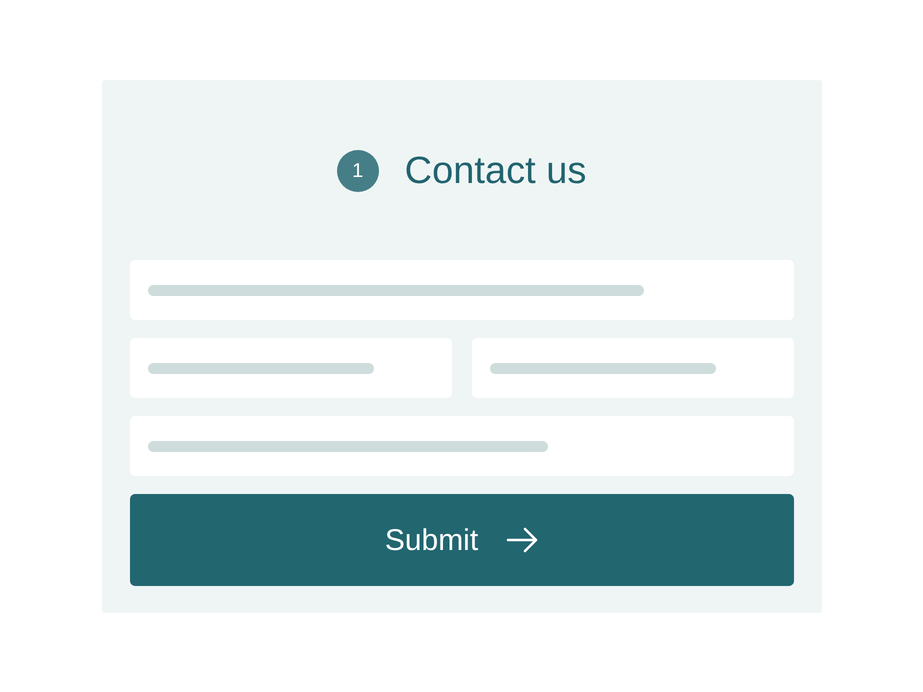  I want to click on arrow-right-icon, so click(522, 540).